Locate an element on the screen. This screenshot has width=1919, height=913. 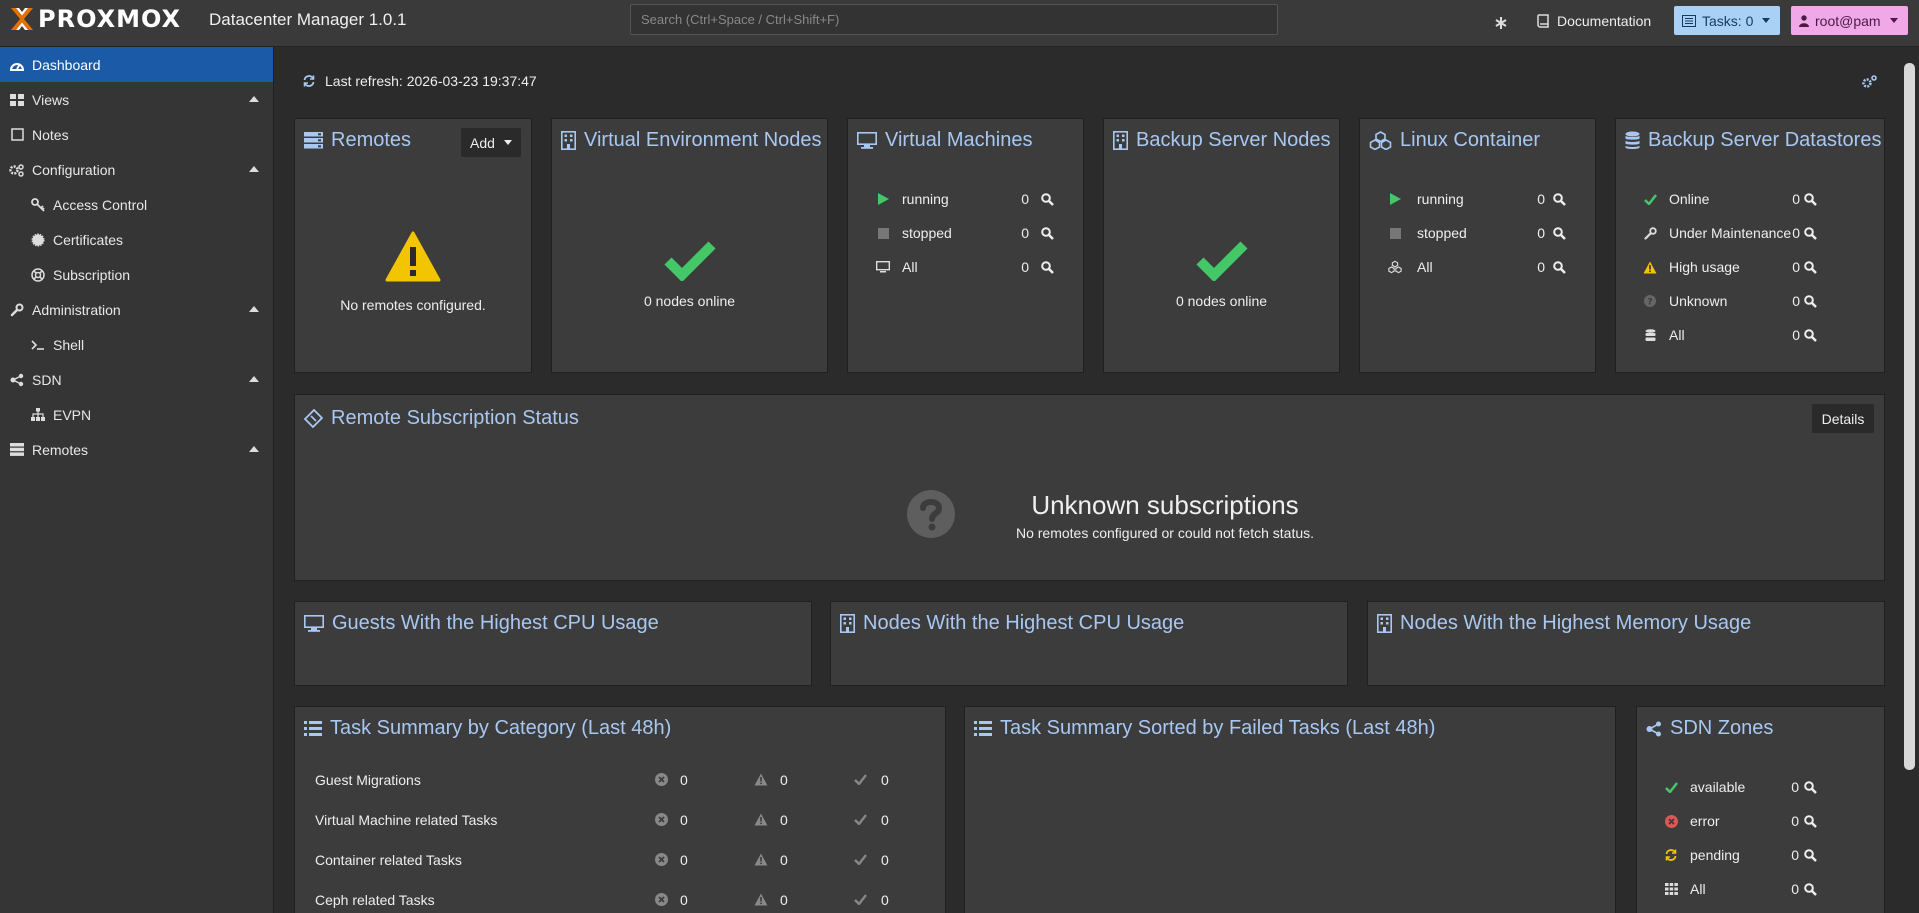
panel-title: Virtual Environment Nodes is located at coordinates (691, 140).